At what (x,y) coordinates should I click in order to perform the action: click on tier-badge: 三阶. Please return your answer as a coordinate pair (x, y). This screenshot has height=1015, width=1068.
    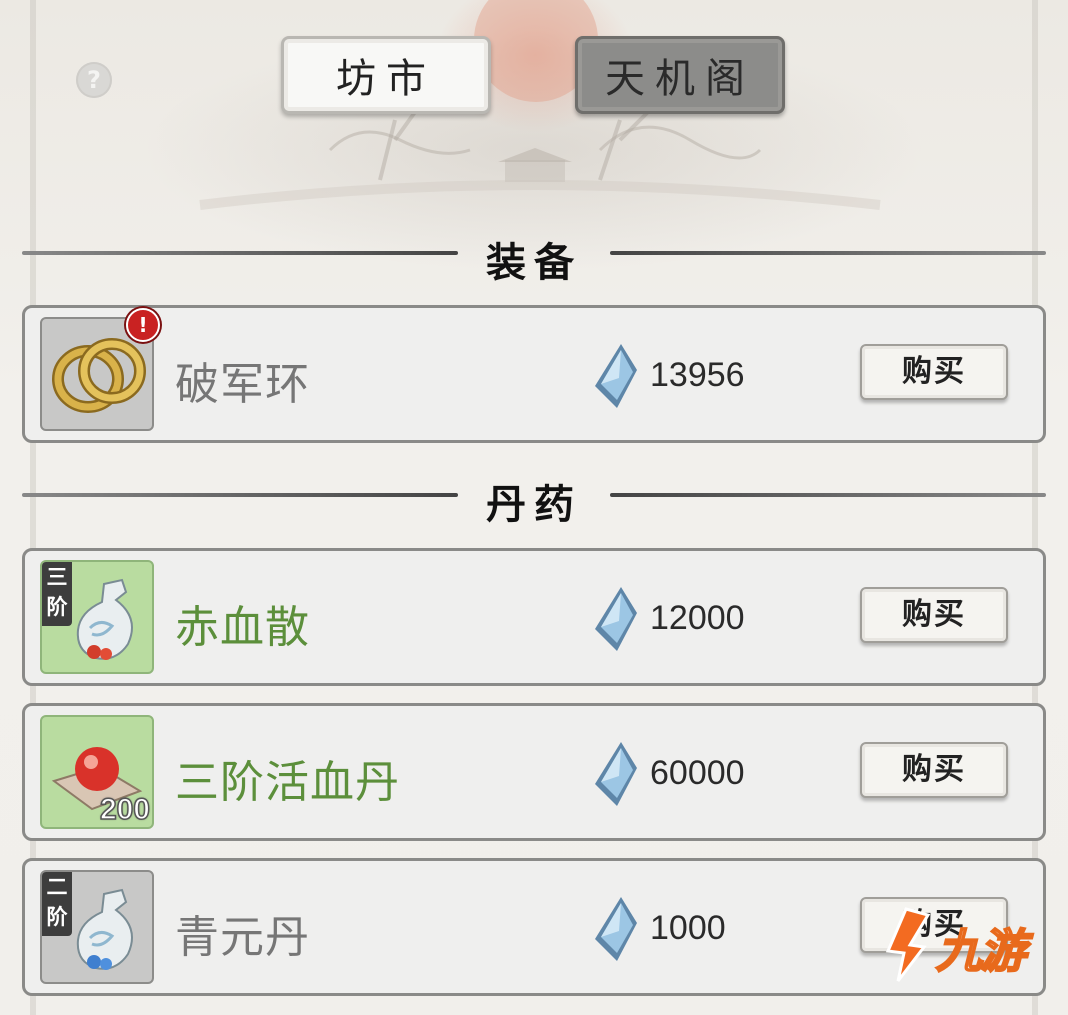
    Looking at the image, I should click on (57, 594).